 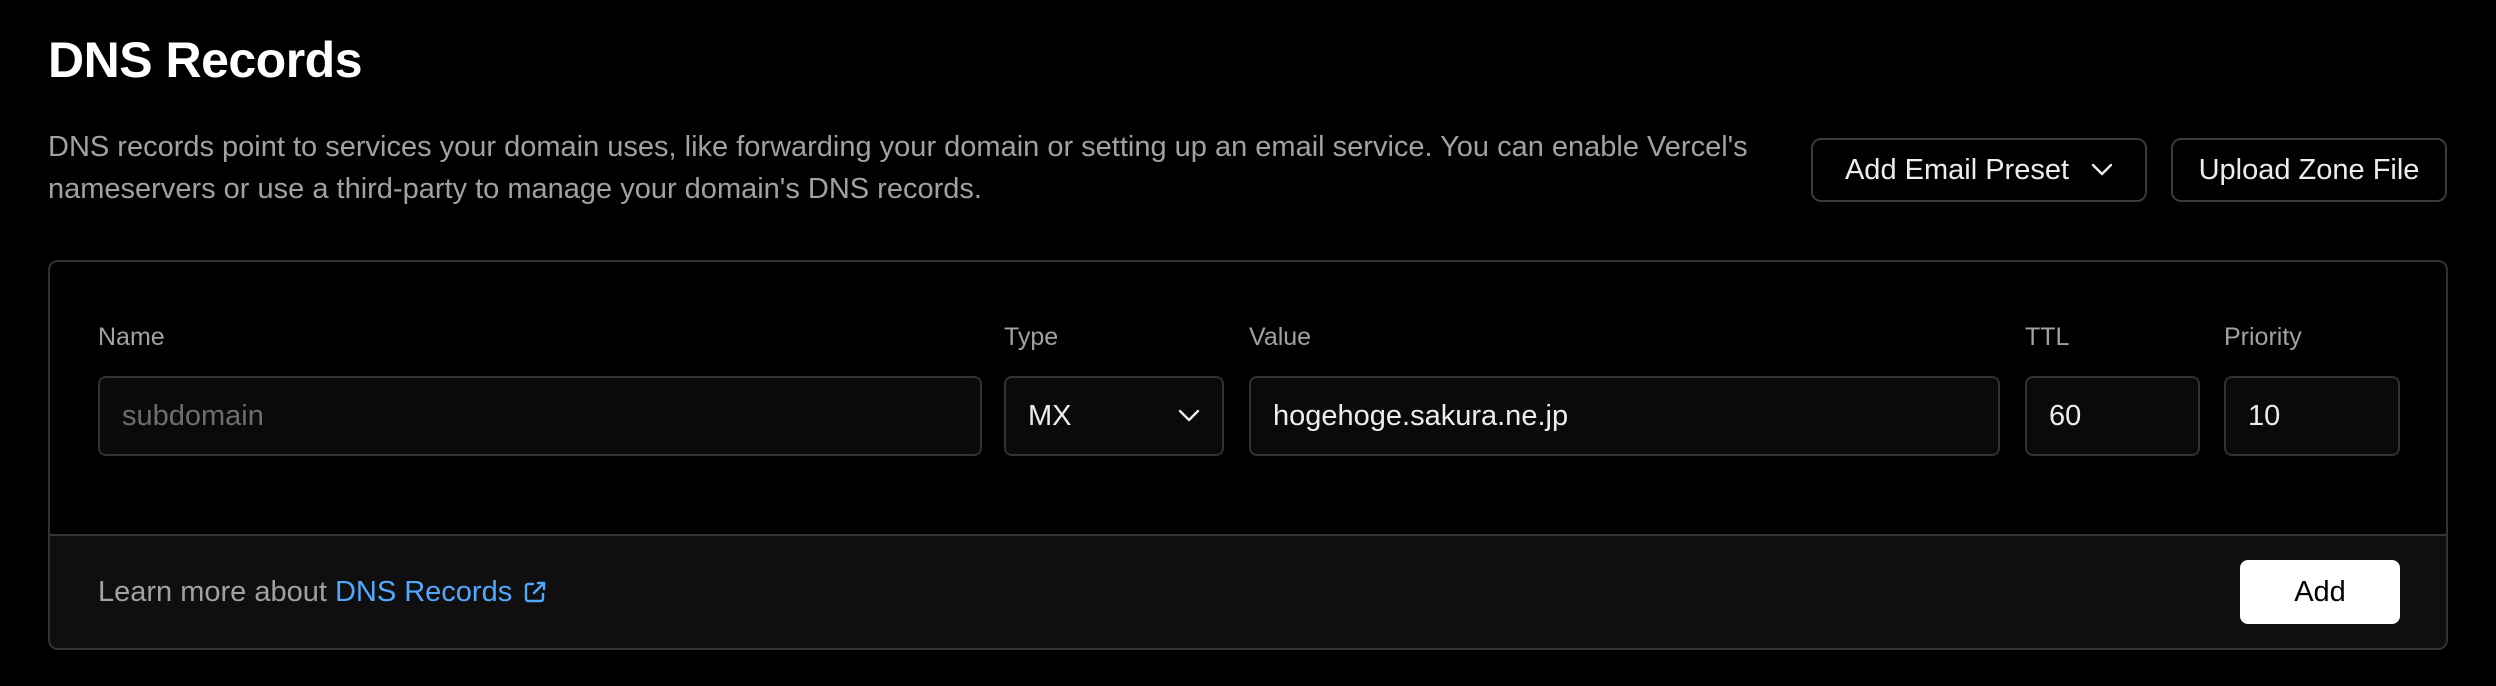 What do you see at coordinates (1050, 415) in the screenshot?
I see `type-select-value: MX` at bounding box center [1050, 415].